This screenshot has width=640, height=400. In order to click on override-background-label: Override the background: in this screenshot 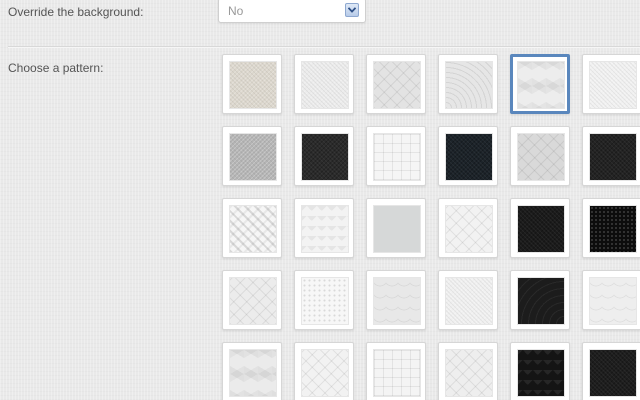, I will do `click(76, 12)`.